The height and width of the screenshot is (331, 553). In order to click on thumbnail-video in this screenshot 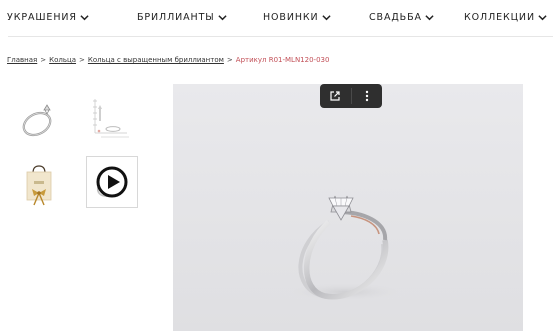, I will do `click(112, 182)`.